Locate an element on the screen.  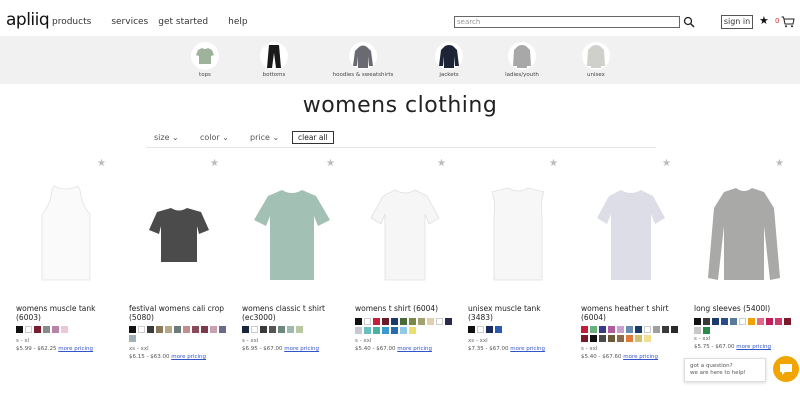
category-bottoms: bottoms is located at coordinates (274, 60).